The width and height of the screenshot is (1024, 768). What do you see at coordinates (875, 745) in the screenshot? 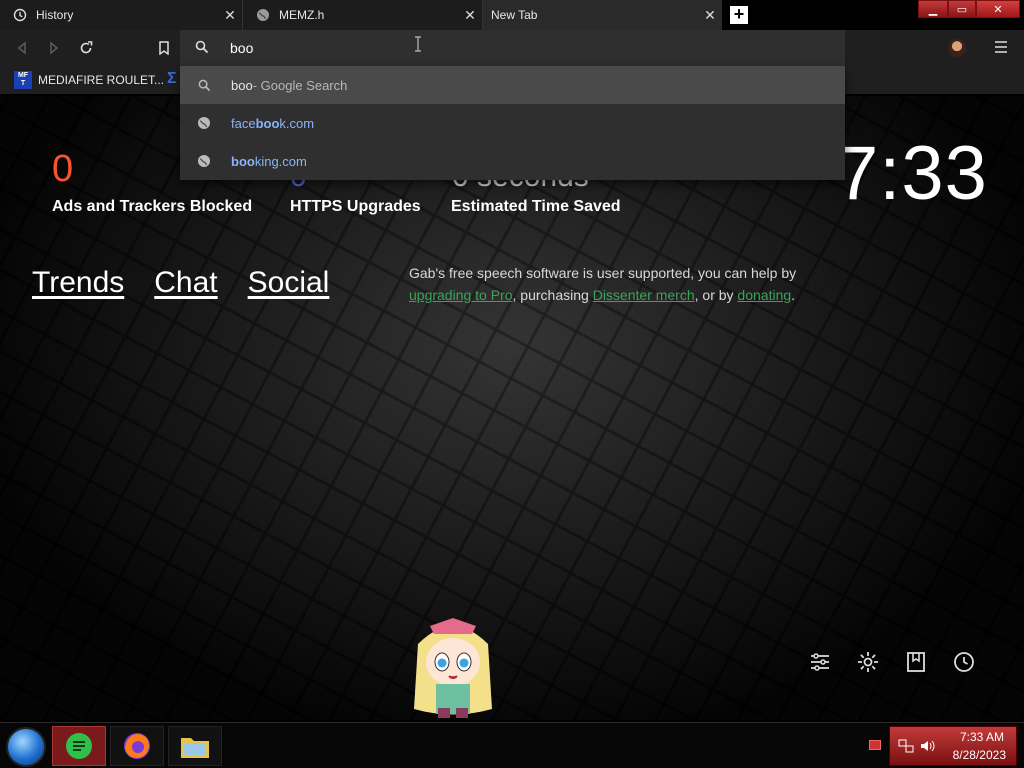
I see `tray-flag-icon` at bounding box center [875, 745].